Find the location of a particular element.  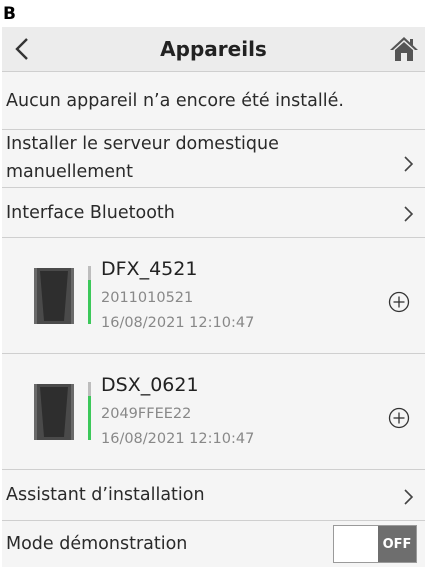

title-bar: Appareils is located at coordinates (213, 49).